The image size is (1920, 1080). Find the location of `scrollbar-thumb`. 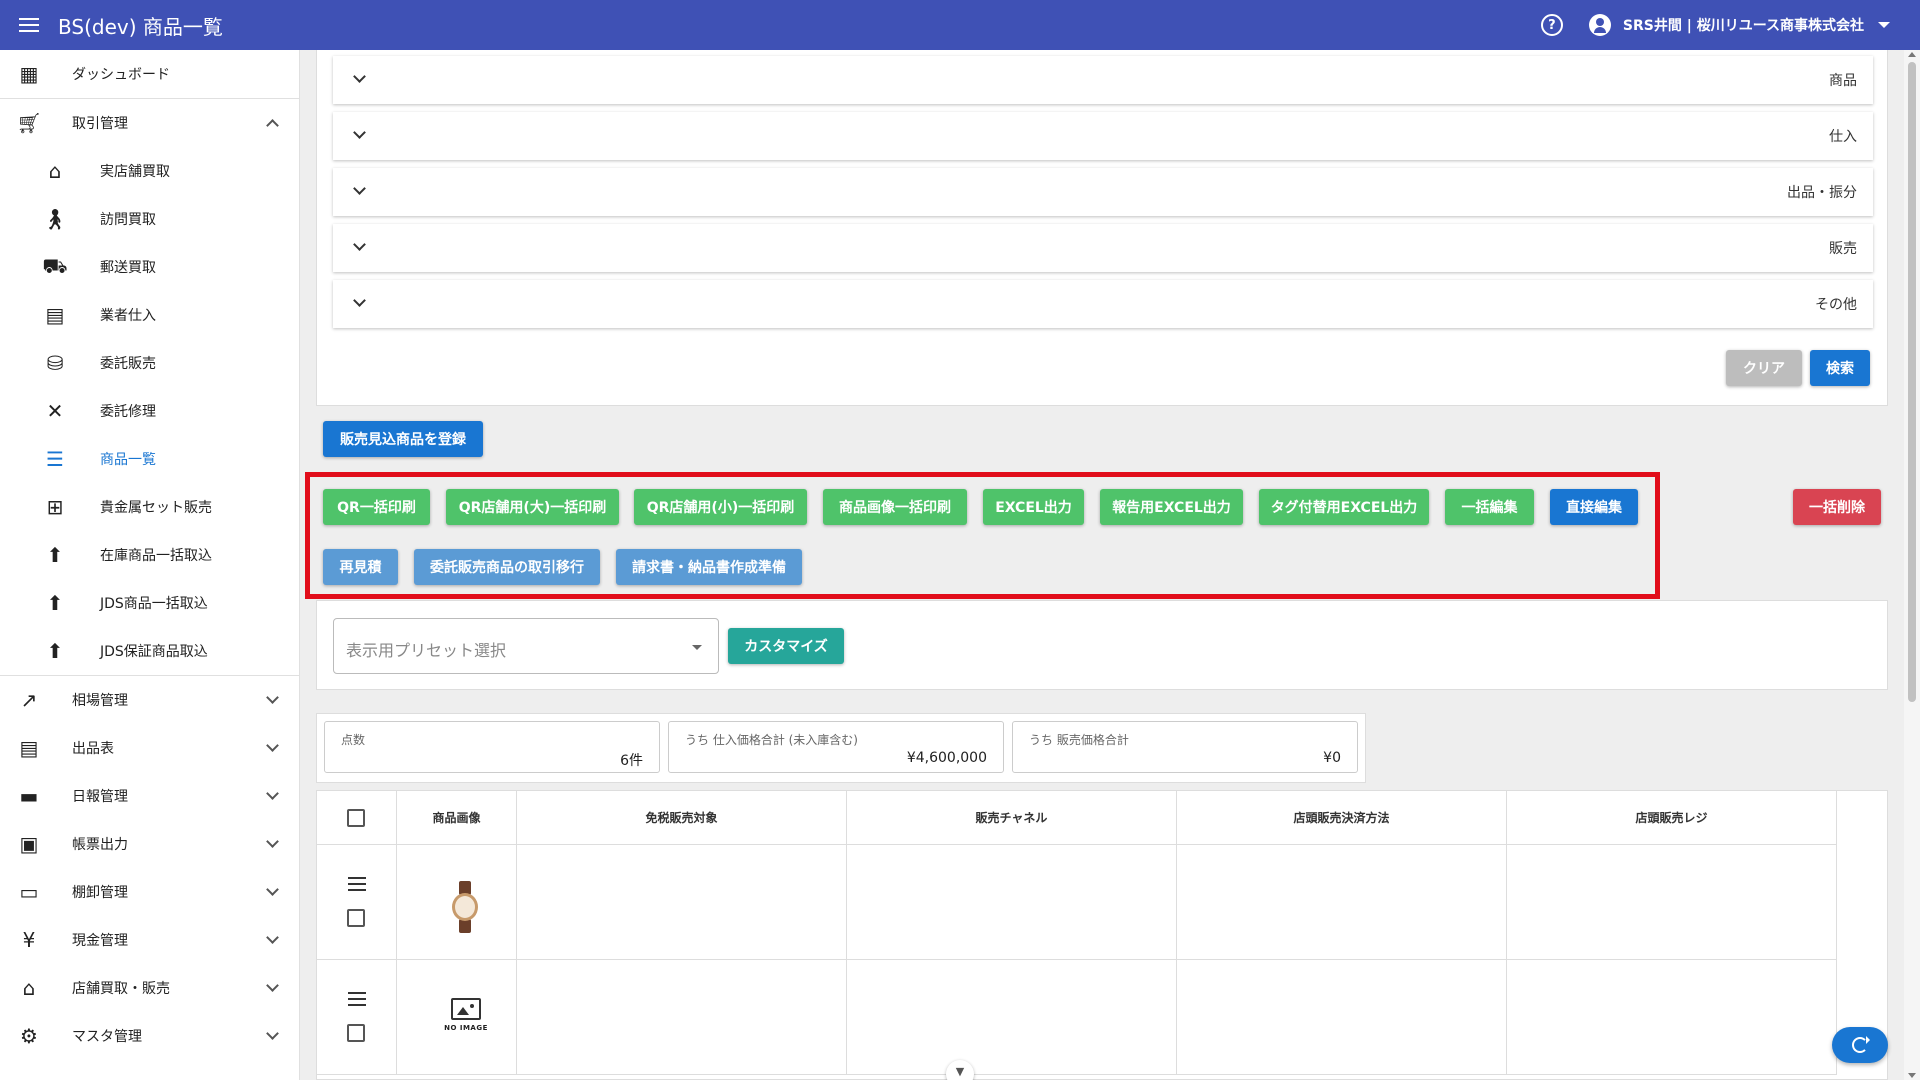

scrollbar-thumb is located at coordinates (1912, 382).